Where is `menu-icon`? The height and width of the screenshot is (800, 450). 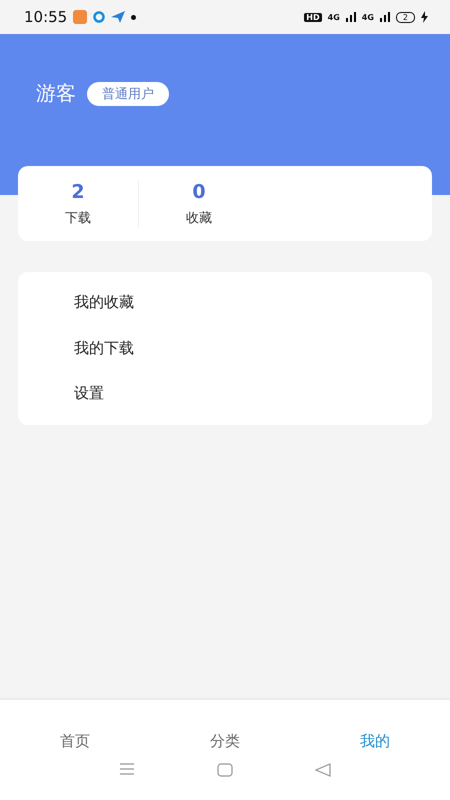
menu-icon is located at coordinates (127, 769).